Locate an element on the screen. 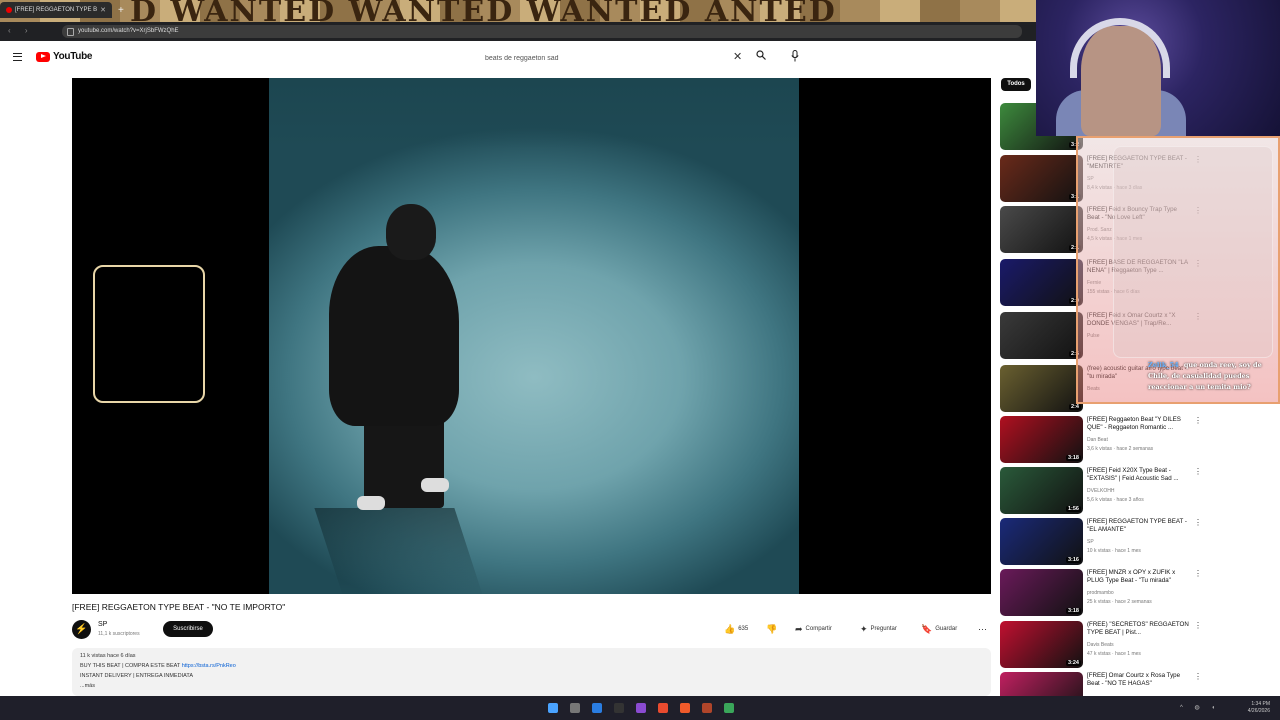 This screenshot has width=1280, height=720. video-thumbnail: 3:1 is located at coordinates (1041, 178).